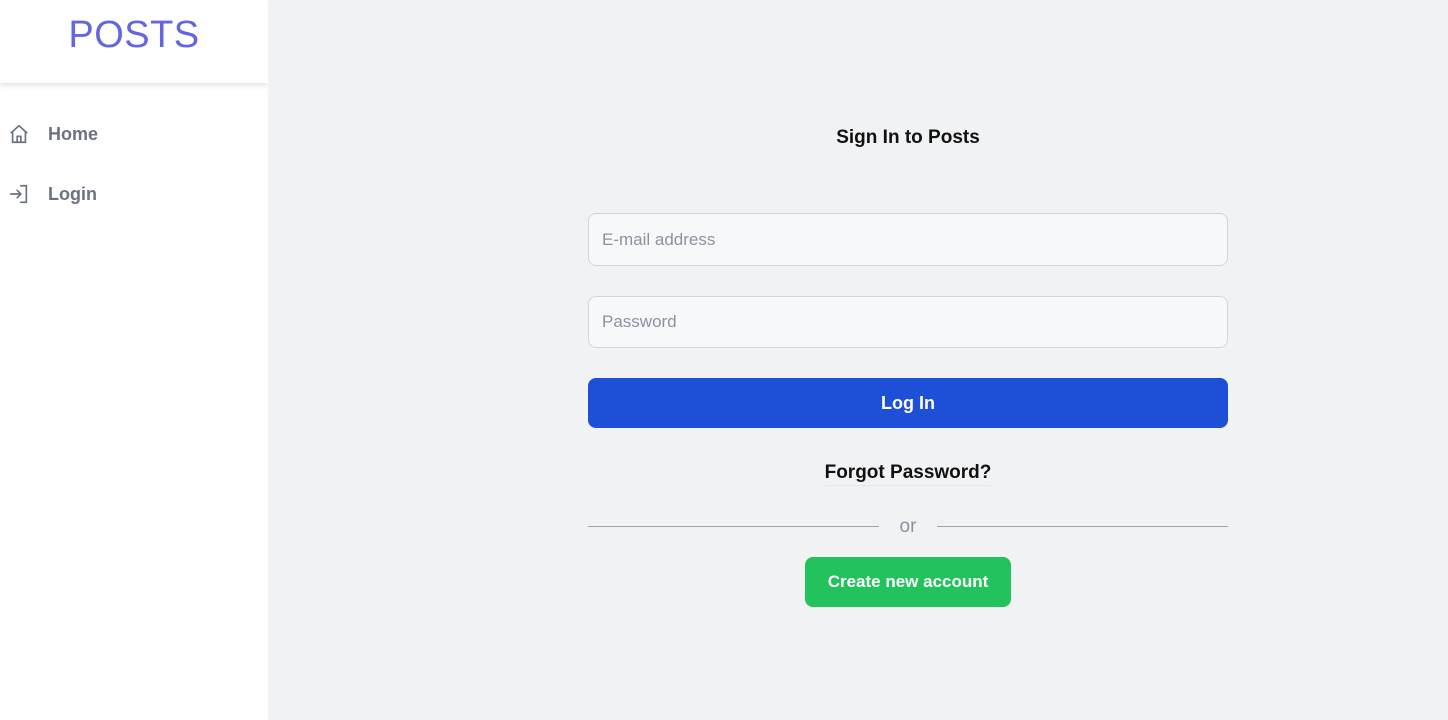 The width and height of the screenshot is (1448, 720). What do you see at coordinates (908, 403) in the screenshot?
I see `log-in-button: Log In` at bounding box center [908, 403].